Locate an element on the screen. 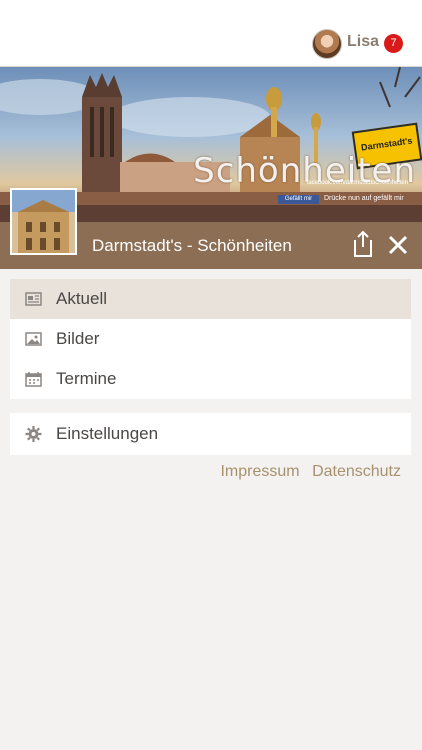 This screenshot has width=422, height=750. menu-item-bilder: Bilder is located at coordinates (210, 339).